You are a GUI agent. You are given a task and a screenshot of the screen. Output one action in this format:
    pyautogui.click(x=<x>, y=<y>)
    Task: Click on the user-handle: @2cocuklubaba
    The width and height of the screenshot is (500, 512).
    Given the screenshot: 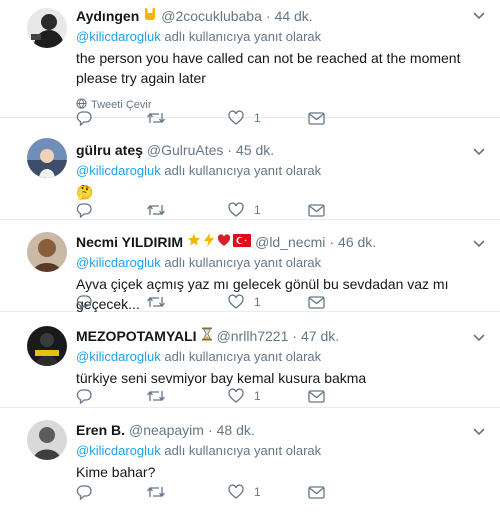 What is the action you would take?
    pyautogui.click(x=211, y=16)
    